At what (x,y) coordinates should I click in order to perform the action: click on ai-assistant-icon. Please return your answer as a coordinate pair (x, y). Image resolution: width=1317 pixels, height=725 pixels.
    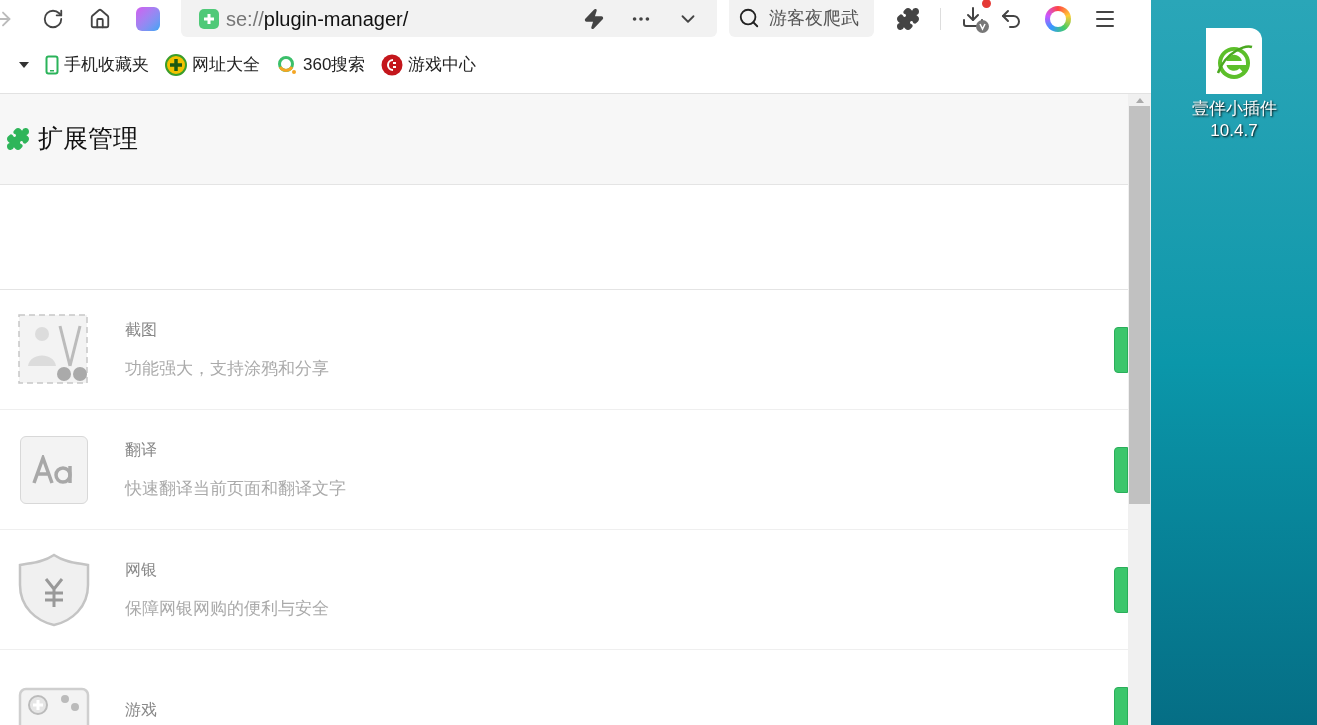
    Looking at the image, I should click on (1058, 18).